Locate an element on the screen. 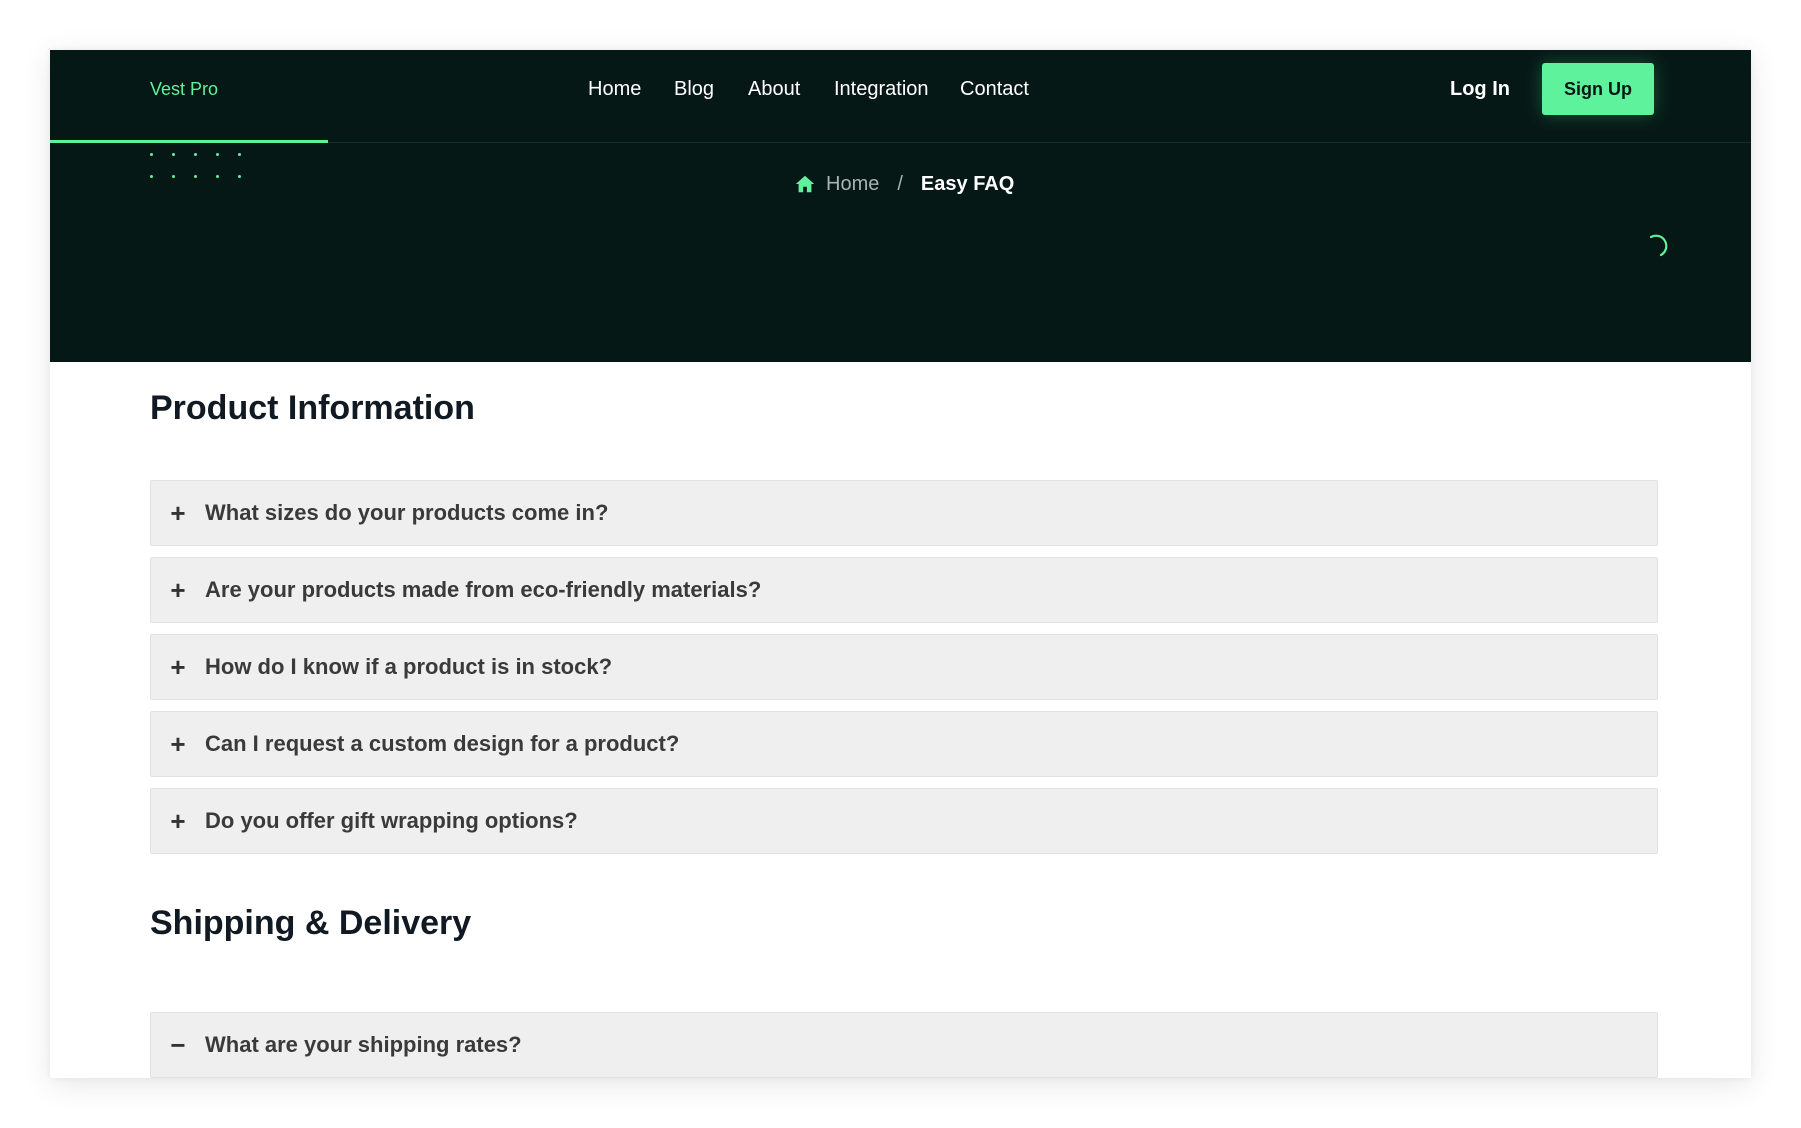 The image size is (1801, 1128). decorative-dots is located at coordinates (200, 168).